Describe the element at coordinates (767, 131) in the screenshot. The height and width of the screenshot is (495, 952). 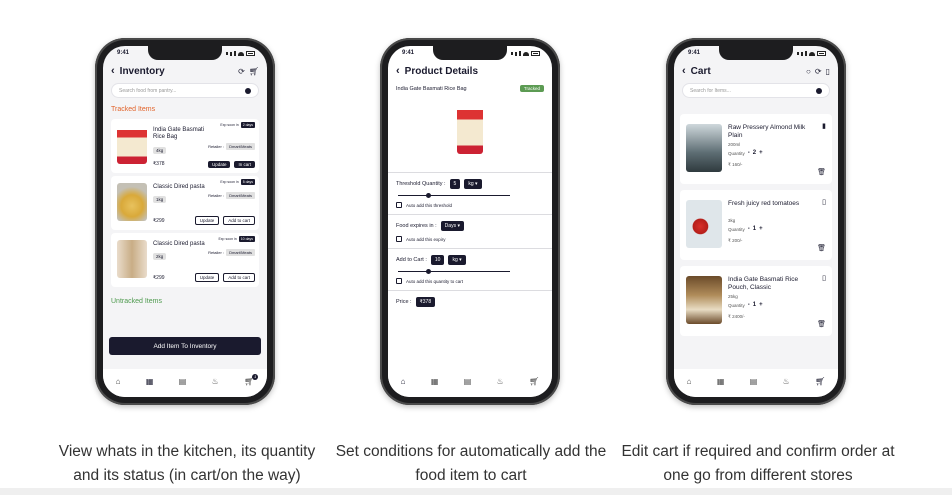
I see `item-name: Raw Pressery Almond Milk Plain` at that location.